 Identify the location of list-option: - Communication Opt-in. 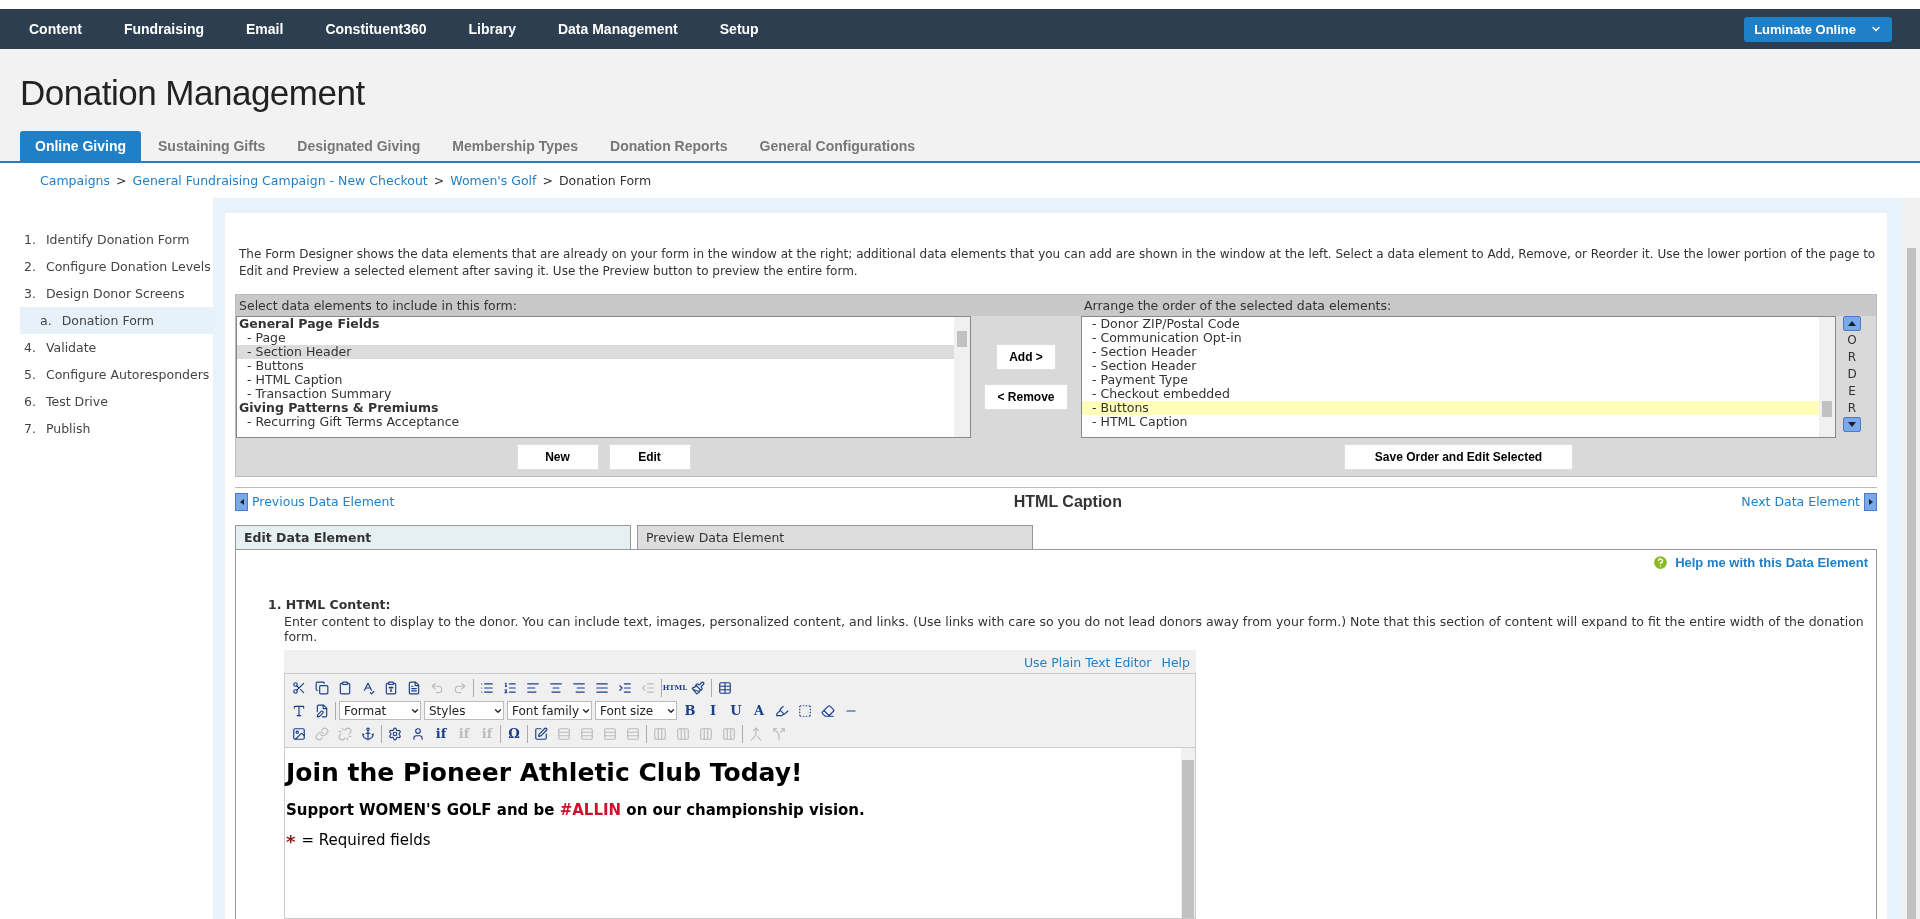
(1450, 338).